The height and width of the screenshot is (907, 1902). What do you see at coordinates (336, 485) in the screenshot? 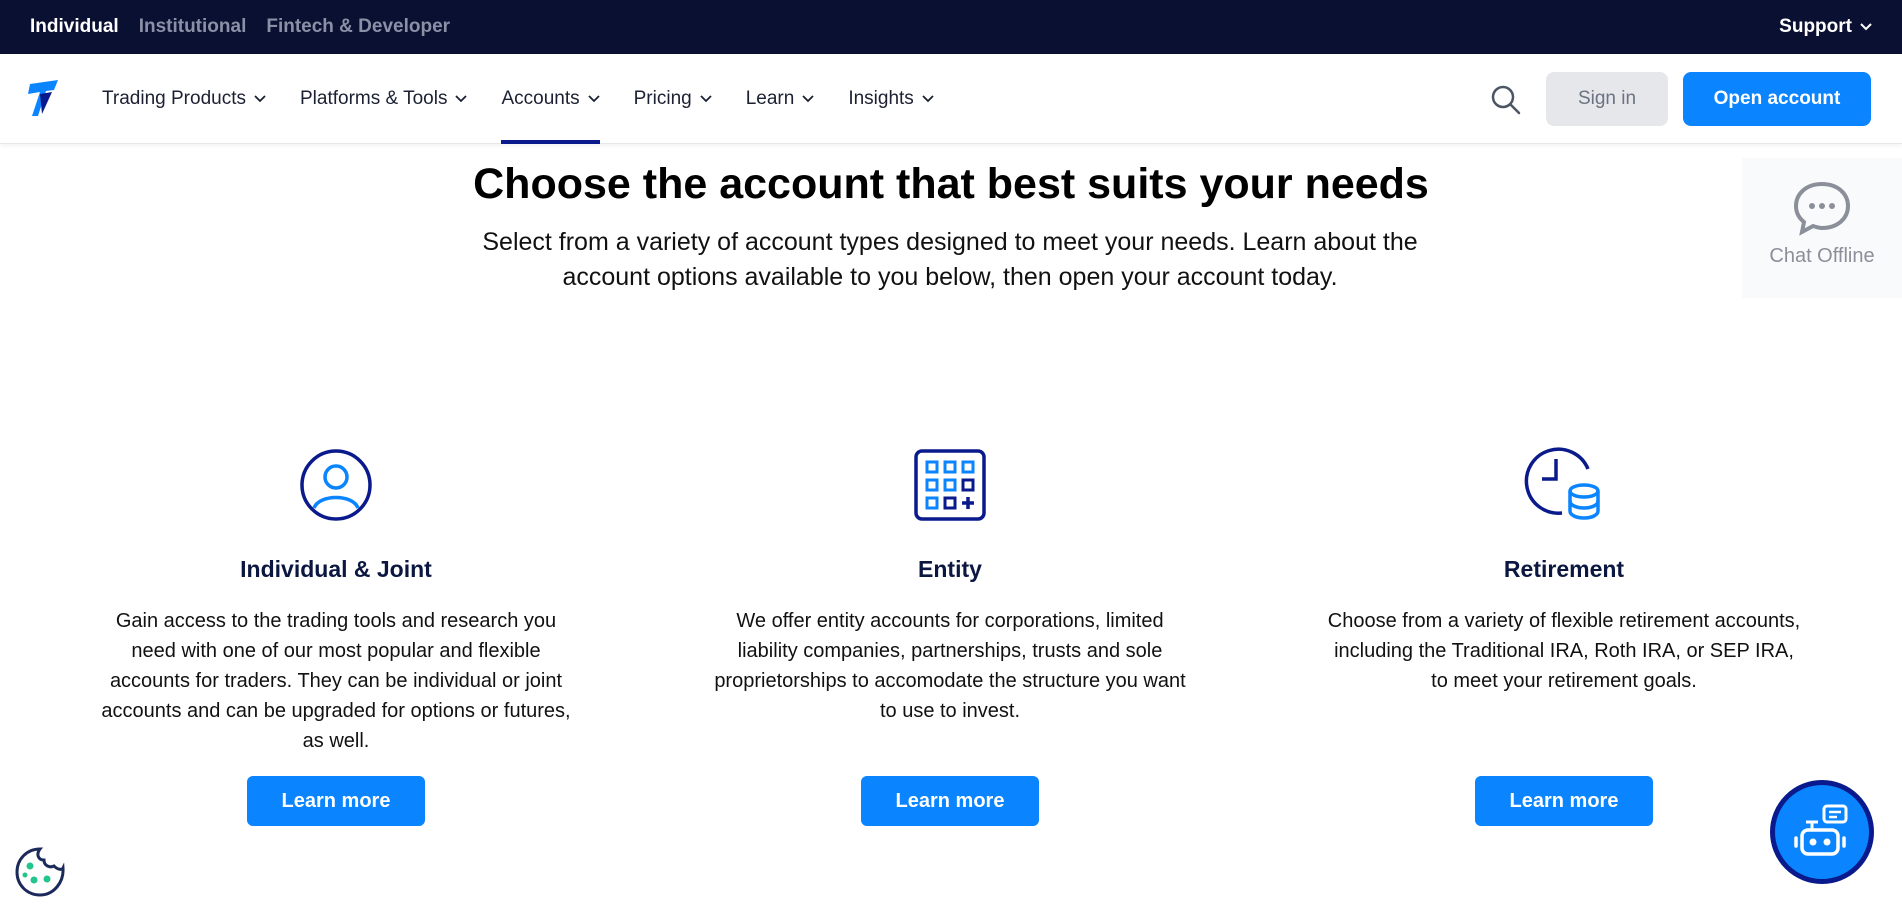
I see `user-circle-icon` at bounding box center [336, 485].